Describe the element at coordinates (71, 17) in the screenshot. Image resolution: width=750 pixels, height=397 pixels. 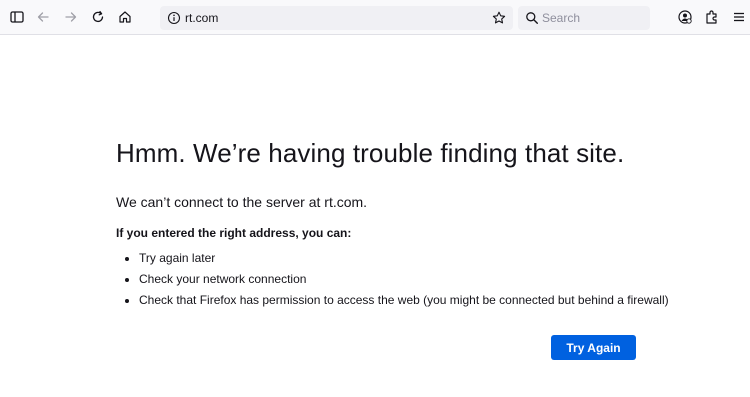
I see `forward-icon` at that location.